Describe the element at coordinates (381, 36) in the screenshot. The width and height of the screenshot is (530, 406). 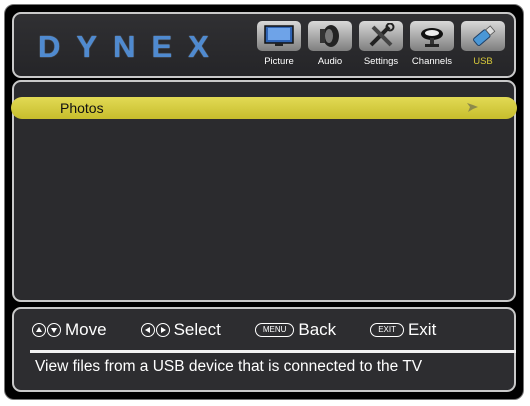
I see `tools-icon` at that location.